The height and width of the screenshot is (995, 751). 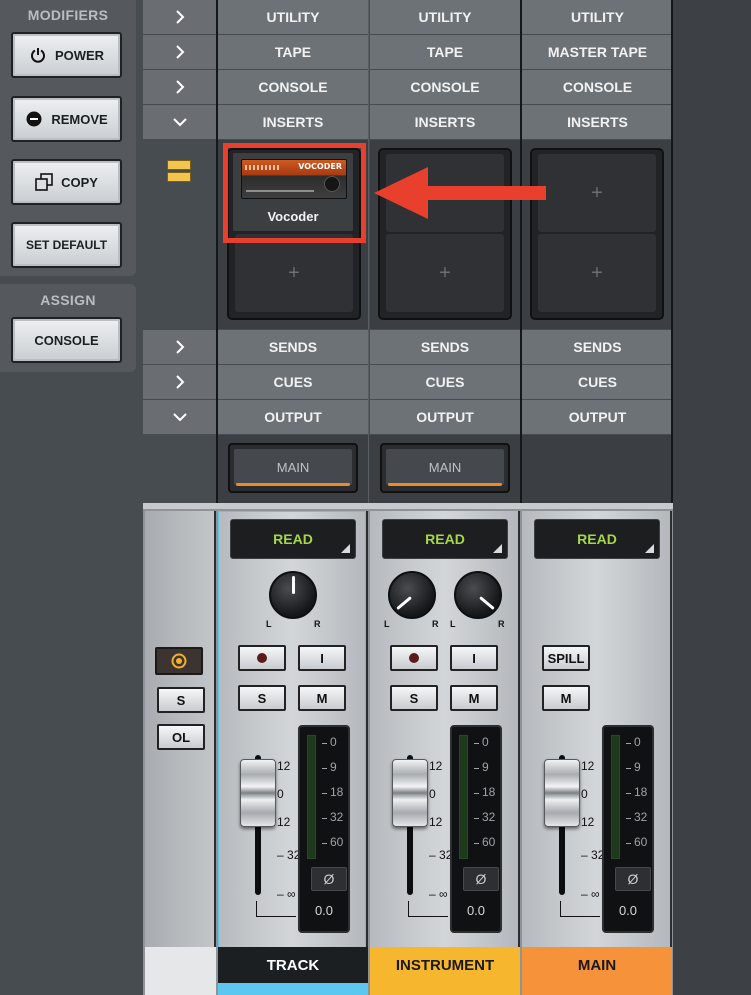 I want to click on console-expand-chevron, so click(x=180, y=87).